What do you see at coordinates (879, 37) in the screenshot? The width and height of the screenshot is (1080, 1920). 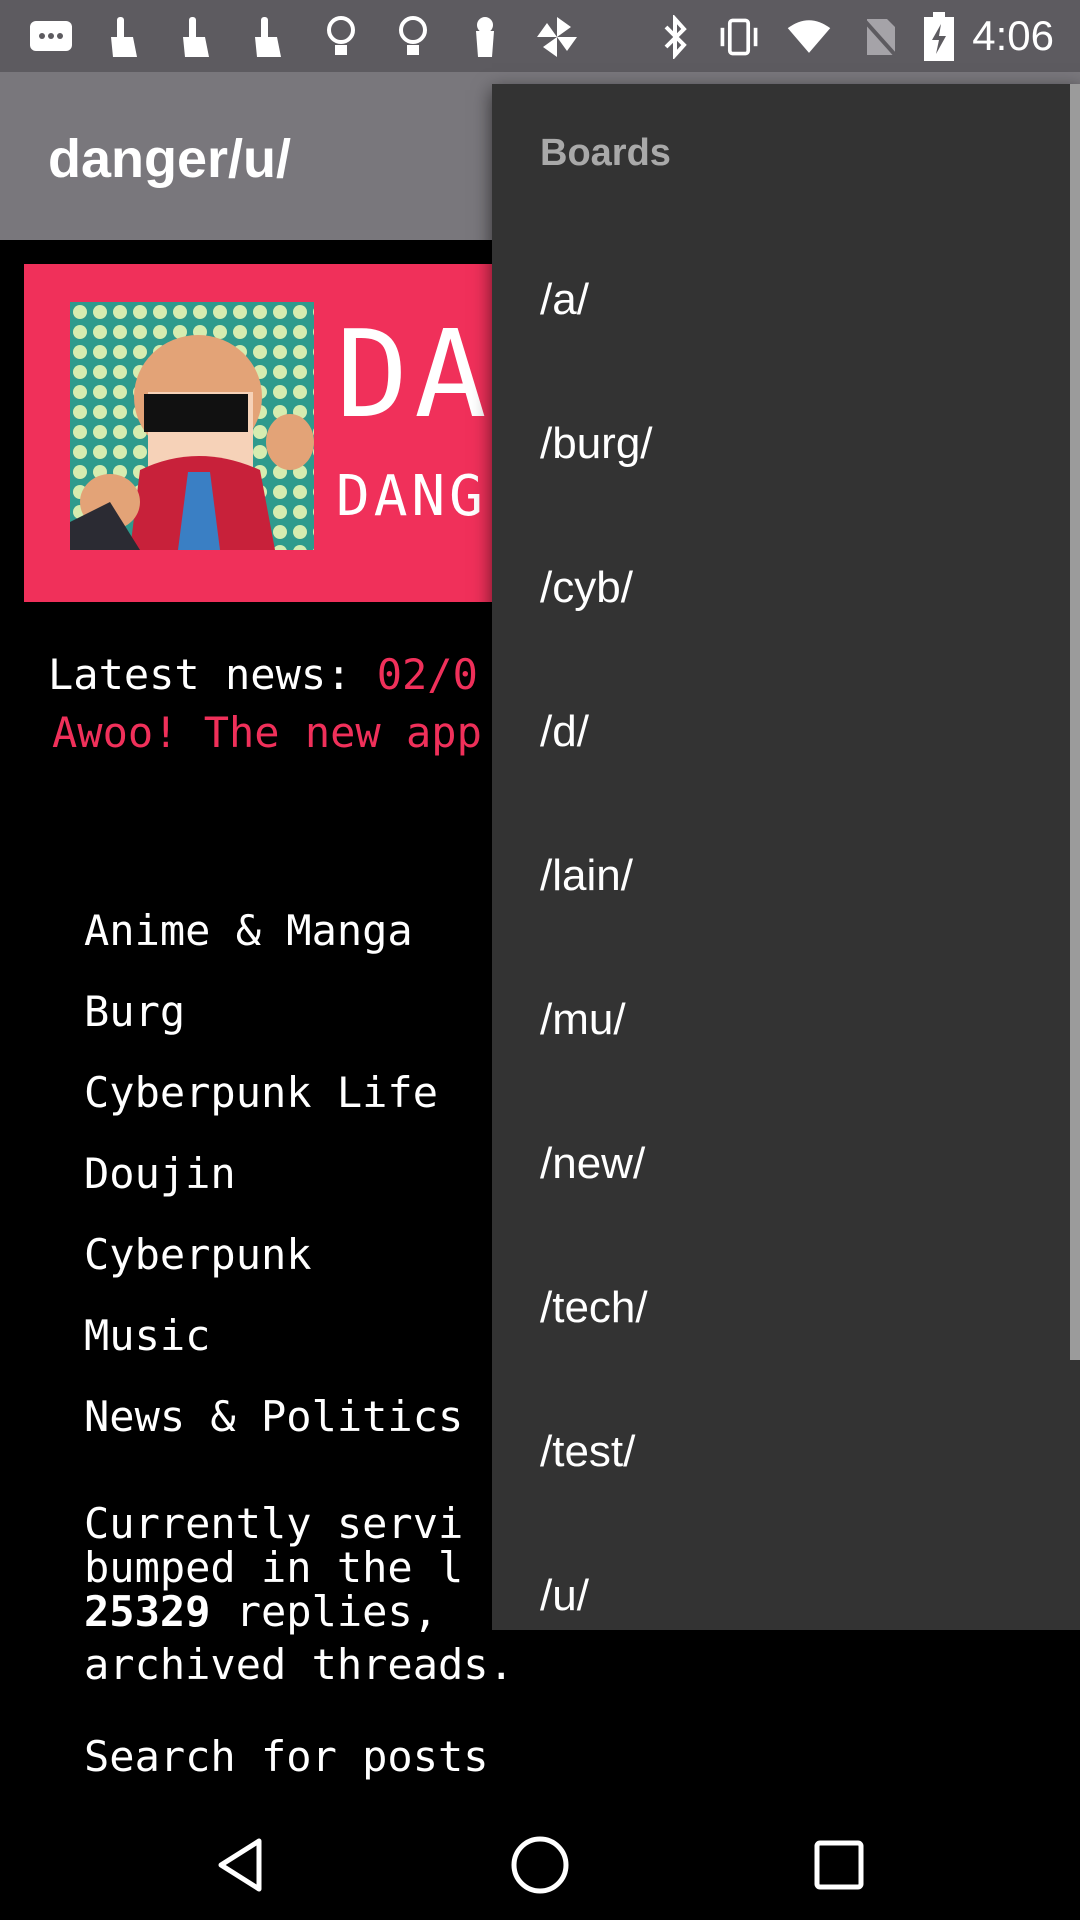 I see `no-sim-icon` at bounding box center [879, 37].